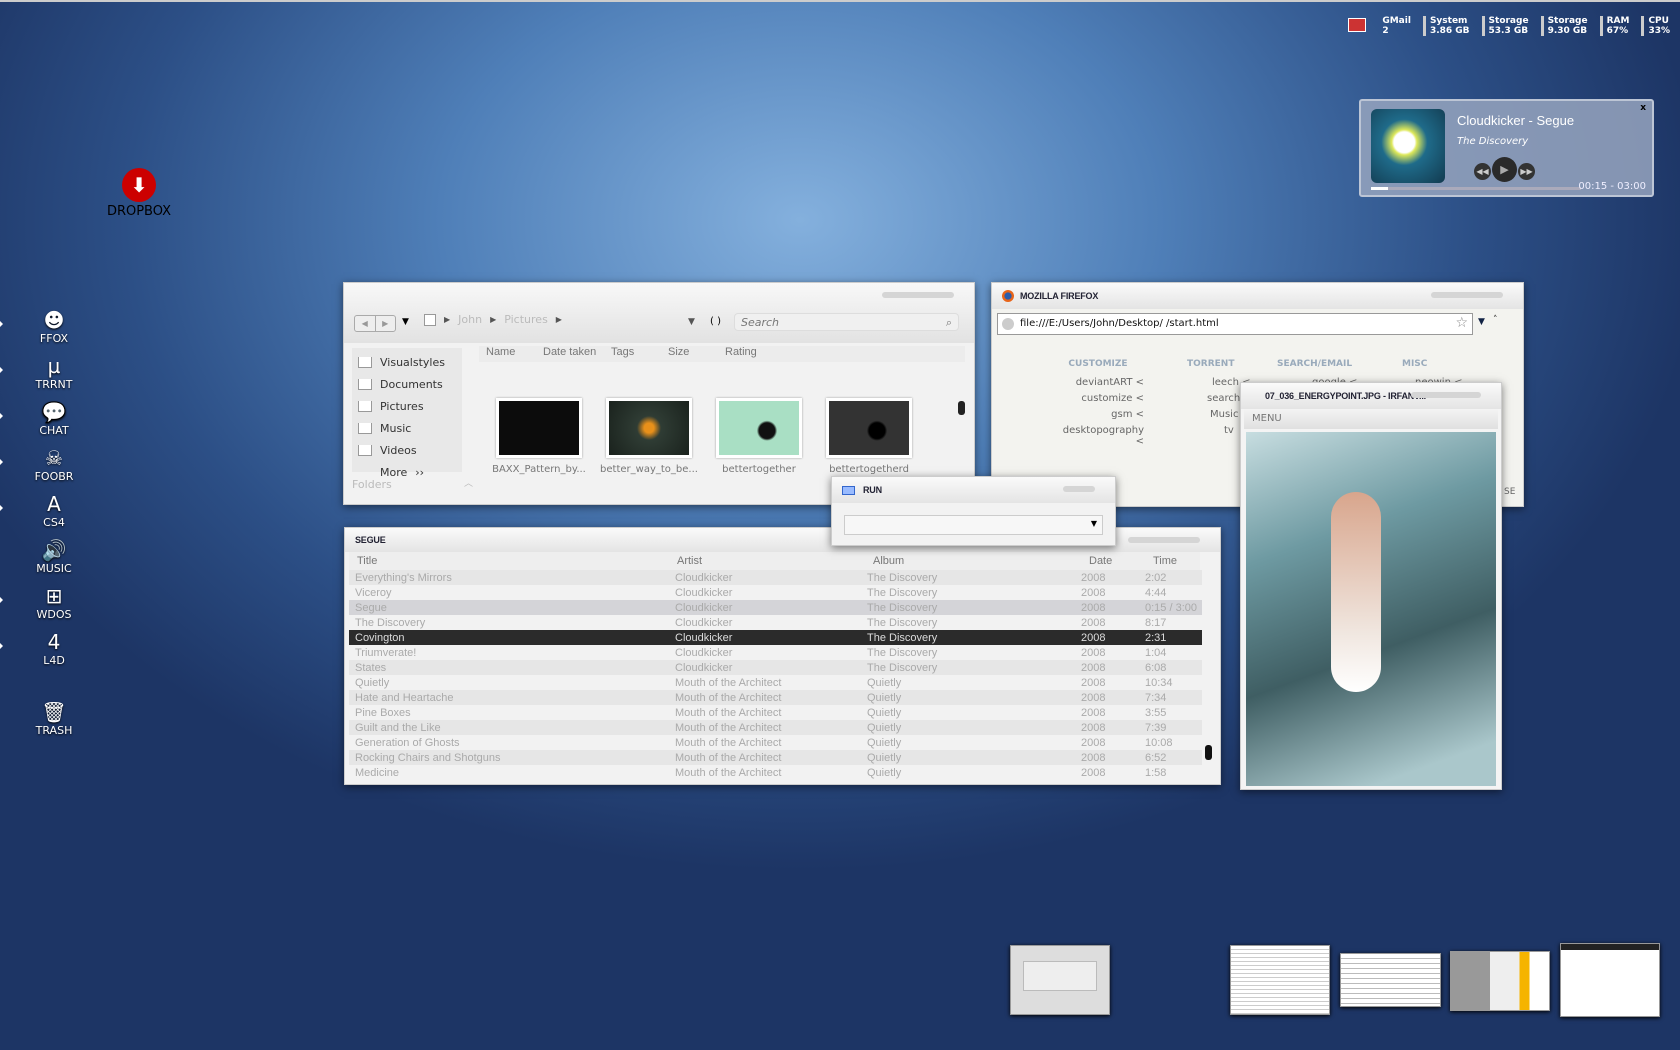 This screenshot has height=1050, width=1680. What do you see at coordinates (968, 697) in the screenshot?
I see `track-cell: Quietly` at bounding box center [968, 697].